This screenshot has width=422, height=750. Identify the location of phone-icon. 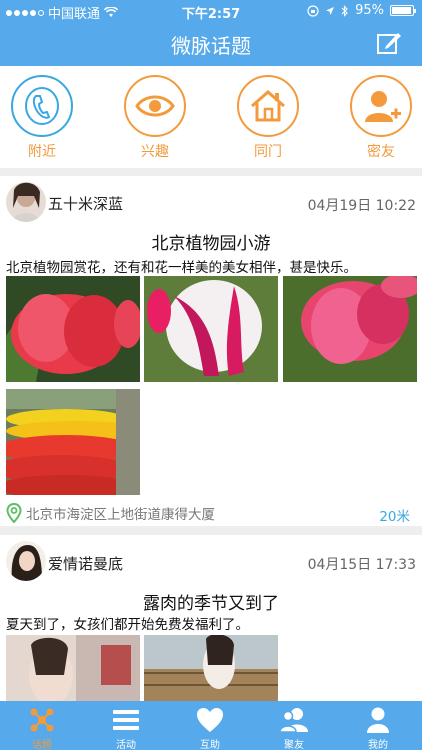
(42, 106).